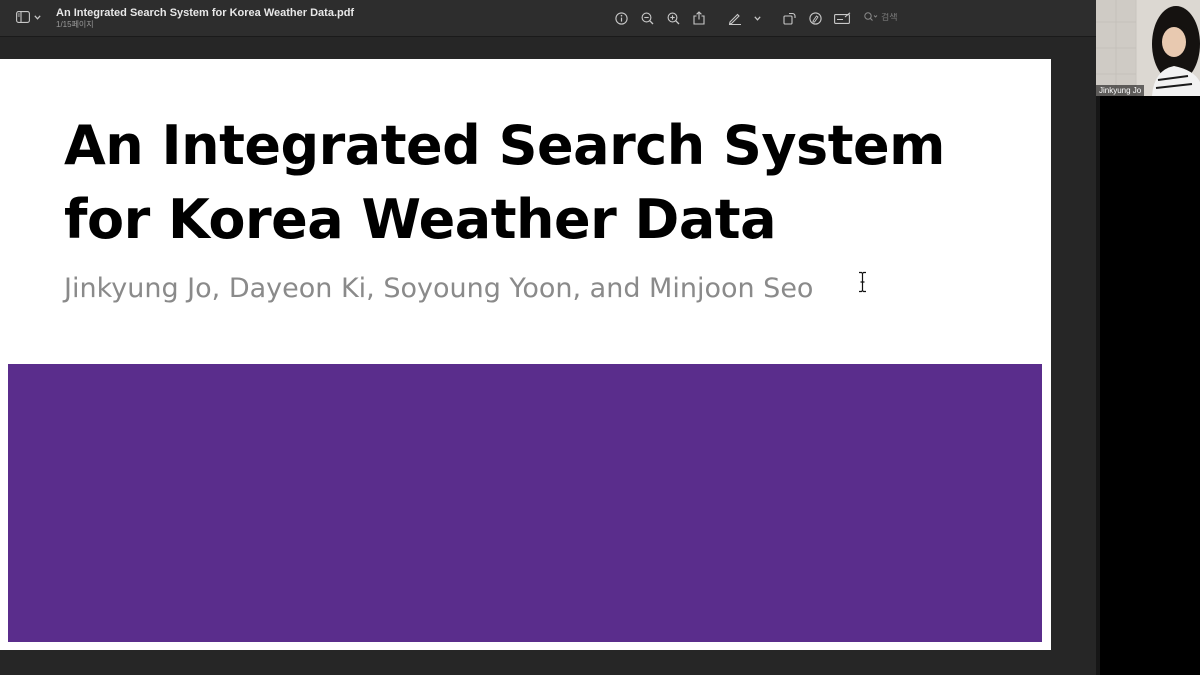 Image resolution: width=1200 pixels, height=675 pixels. What do you see at coordinates (1098, 337) in the screenshot?
I see `window-edge` at bounding box center [1098, 337].